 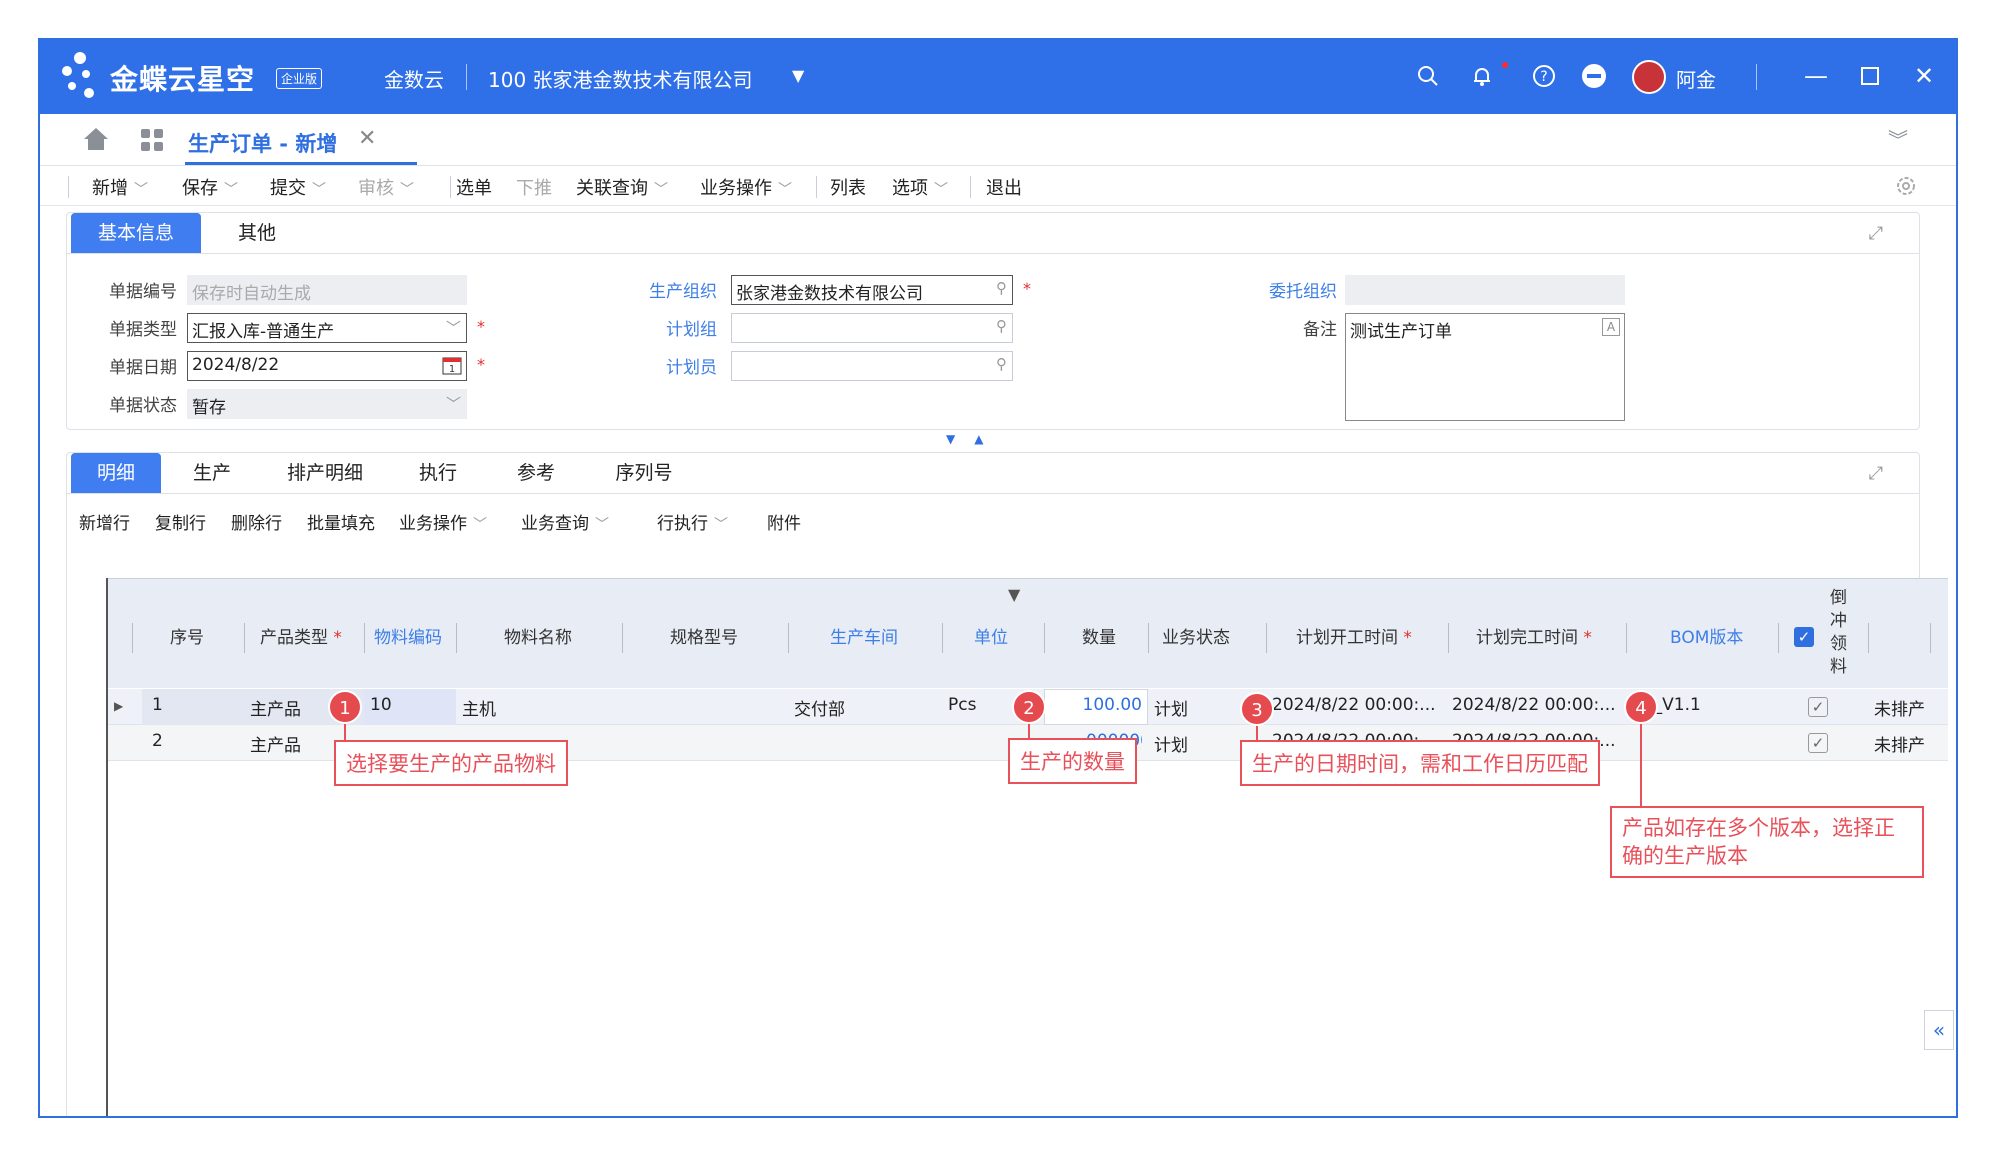 What do you see at coordinates (1428, 76) in the screenshot?
I see `search-icon` at bounding box center [1428, 76].